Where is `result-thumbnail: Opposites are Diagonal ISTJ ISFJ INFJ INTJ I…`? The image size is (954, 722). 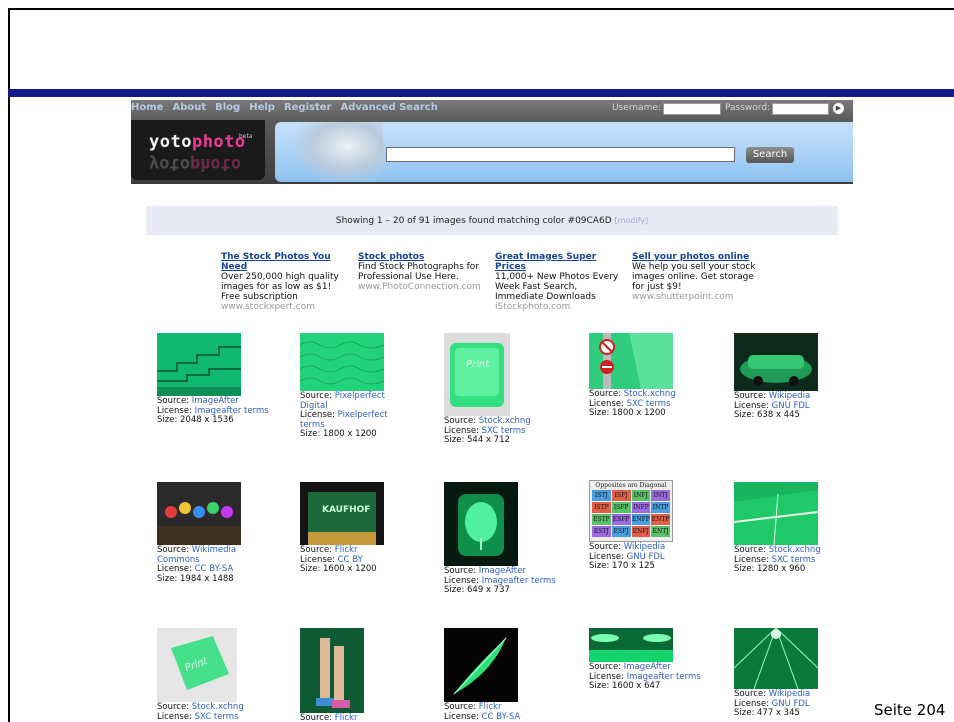
result-thumbnail: Opposites are Diagonal ISTJ ISFJ INFJ INTJ I… is located at coordinates (631, 511).